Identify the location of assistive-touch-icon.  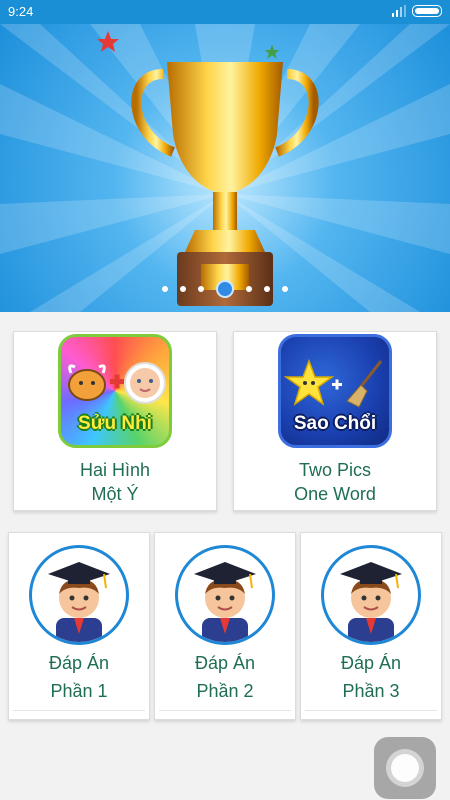
(405, 768).